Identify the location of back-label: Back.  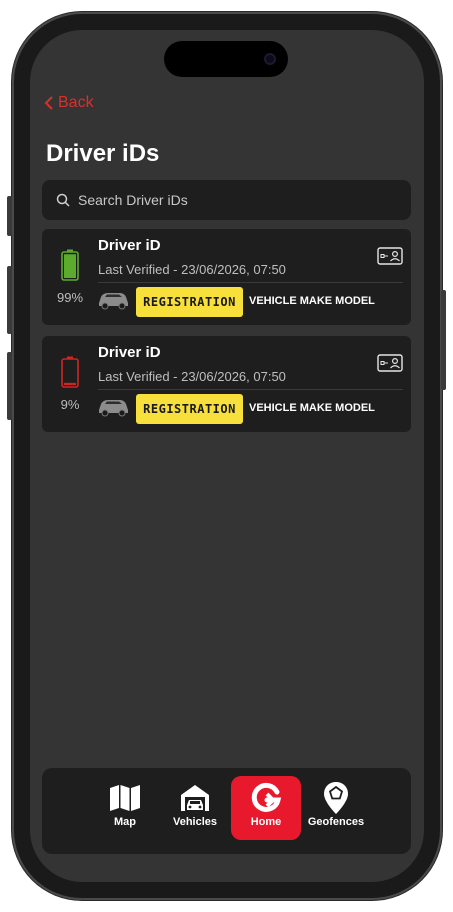
(76, 102).